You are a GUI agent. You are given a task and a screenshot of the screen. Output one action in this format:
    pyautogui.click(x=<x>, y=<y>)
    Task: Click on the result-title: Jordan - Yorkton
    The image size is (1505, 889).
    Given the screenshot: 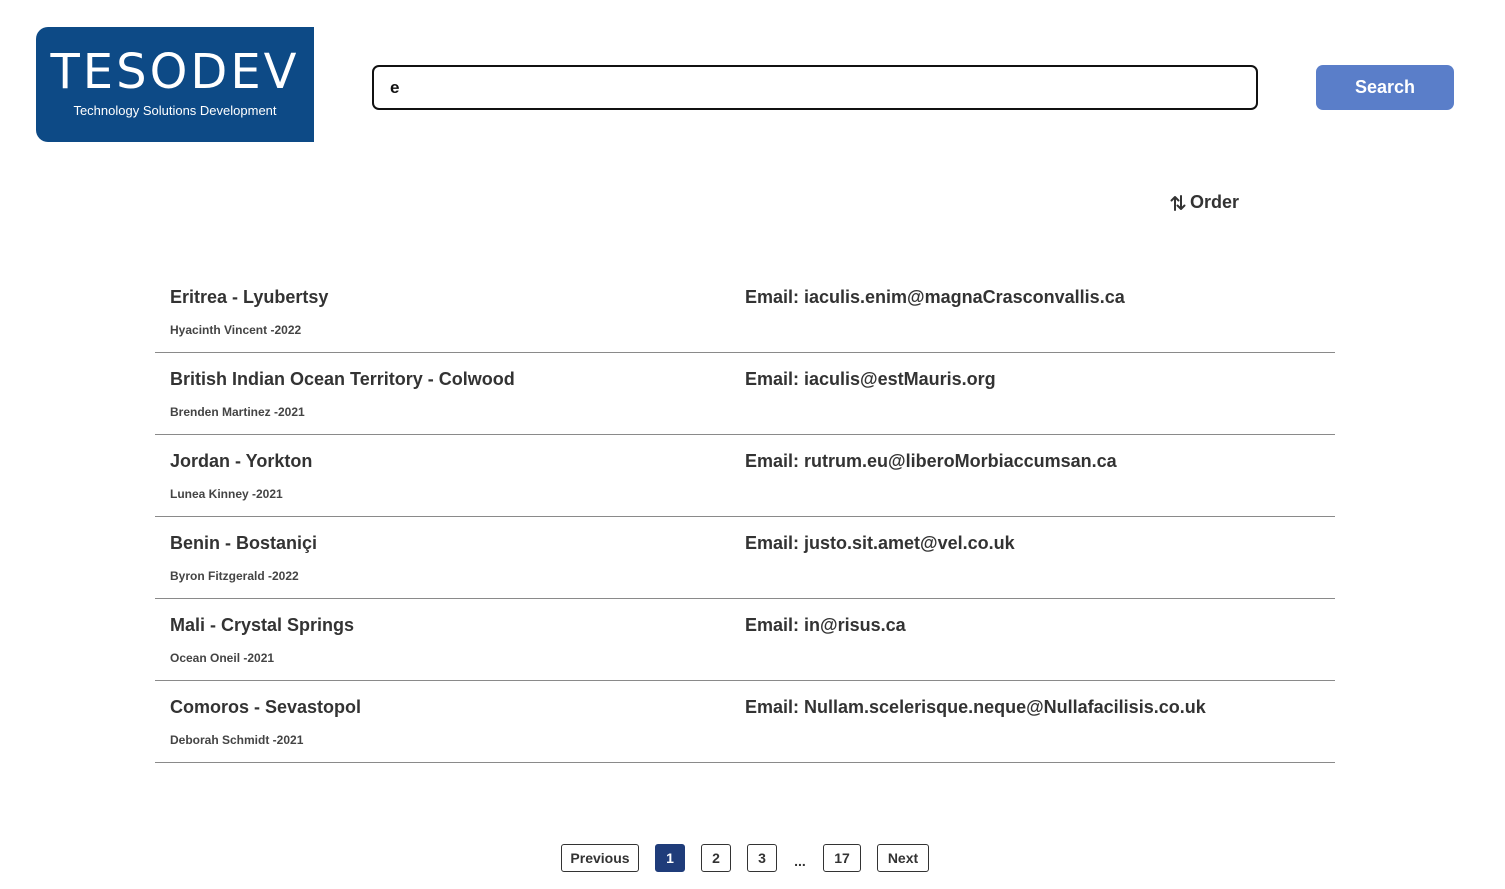 What is the action you would take?
    pyautogui.click(x=241, y=461)
    